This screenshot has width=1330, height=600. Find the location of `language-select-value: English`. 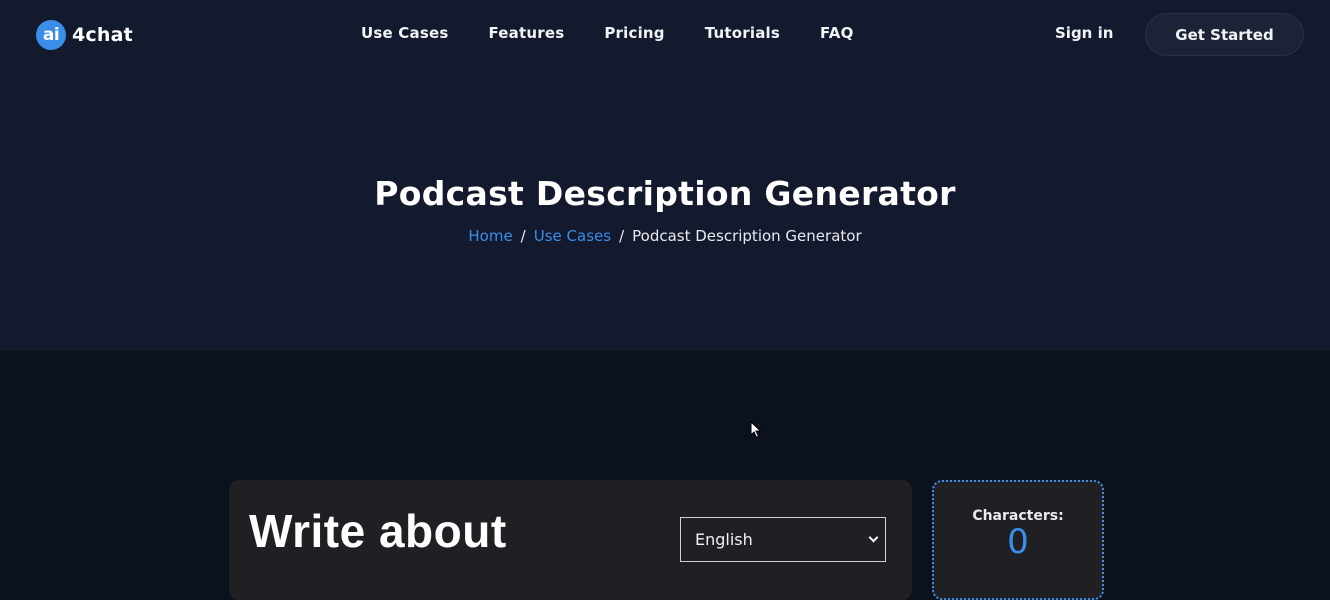

language-select-value: English is located at coordinates (724, 539).